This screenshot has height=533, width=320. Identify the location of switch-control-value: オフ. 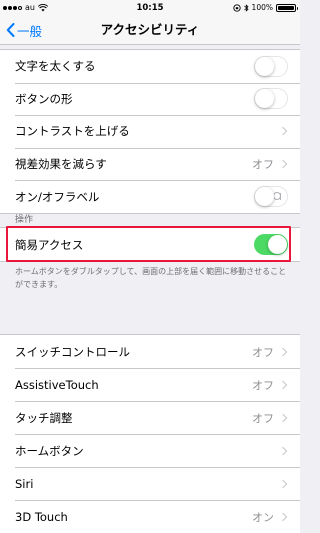
(263, 352).